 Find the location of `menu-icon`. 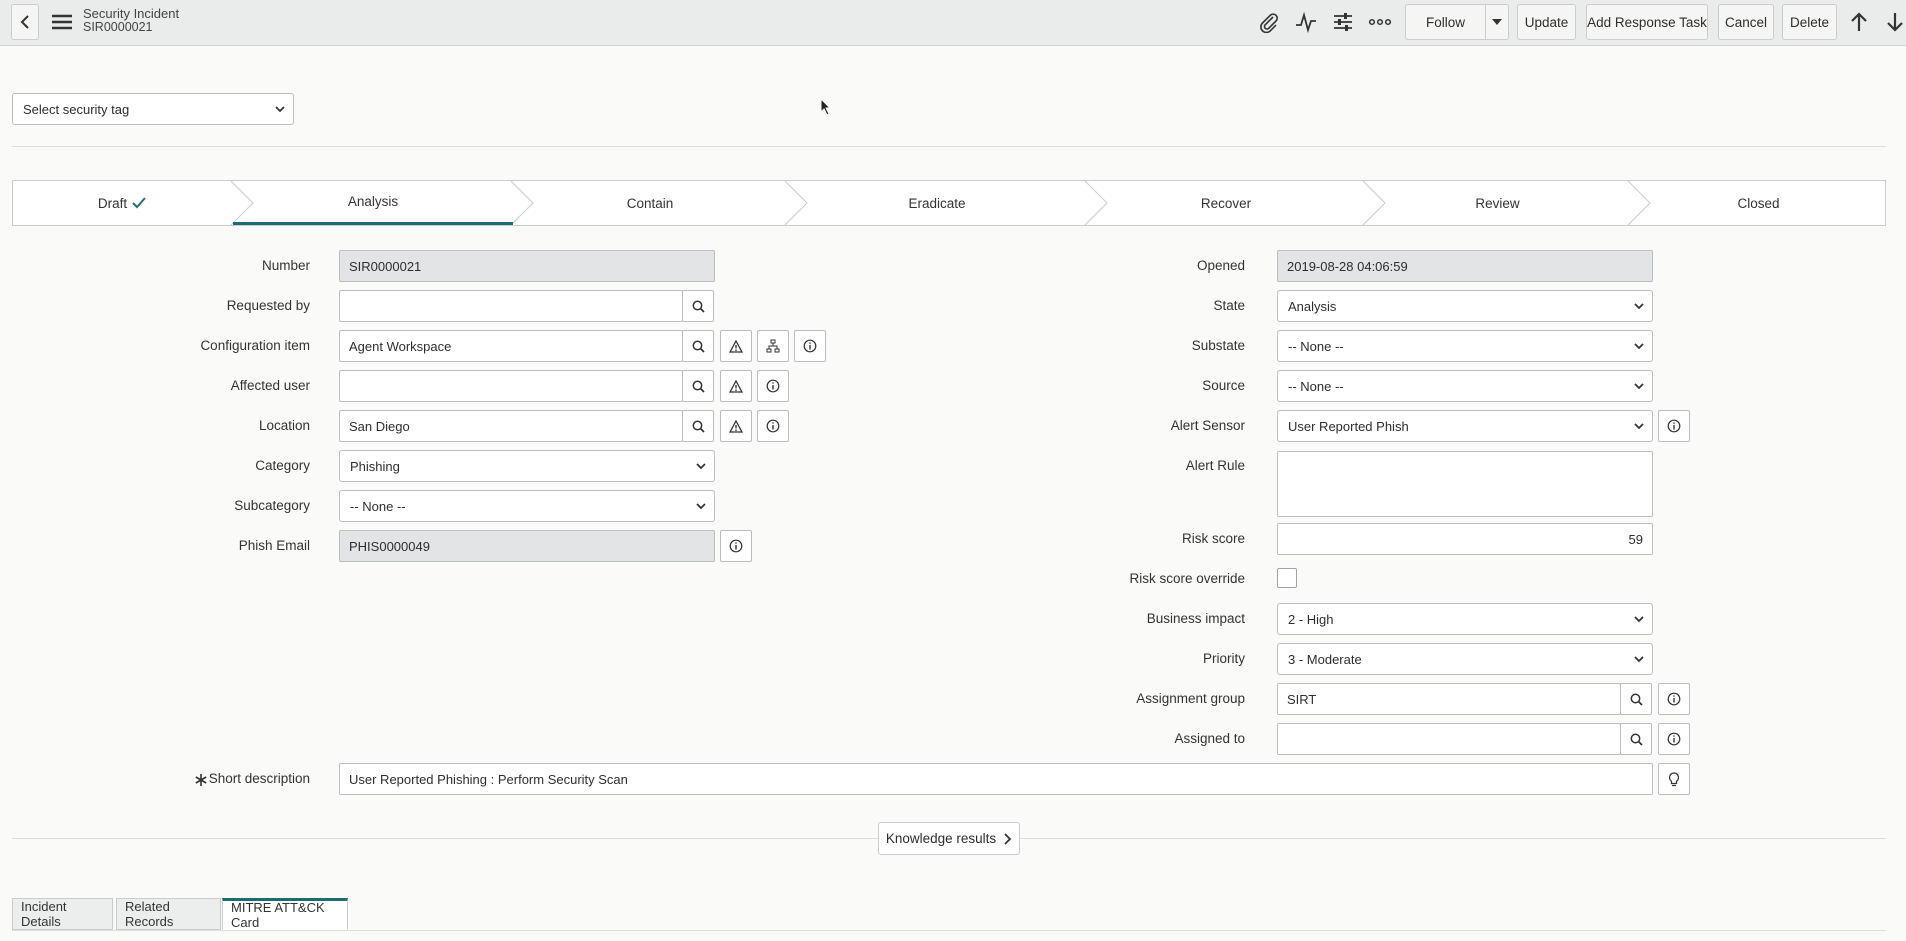

menu-icon is located at coordinates (62, 22).